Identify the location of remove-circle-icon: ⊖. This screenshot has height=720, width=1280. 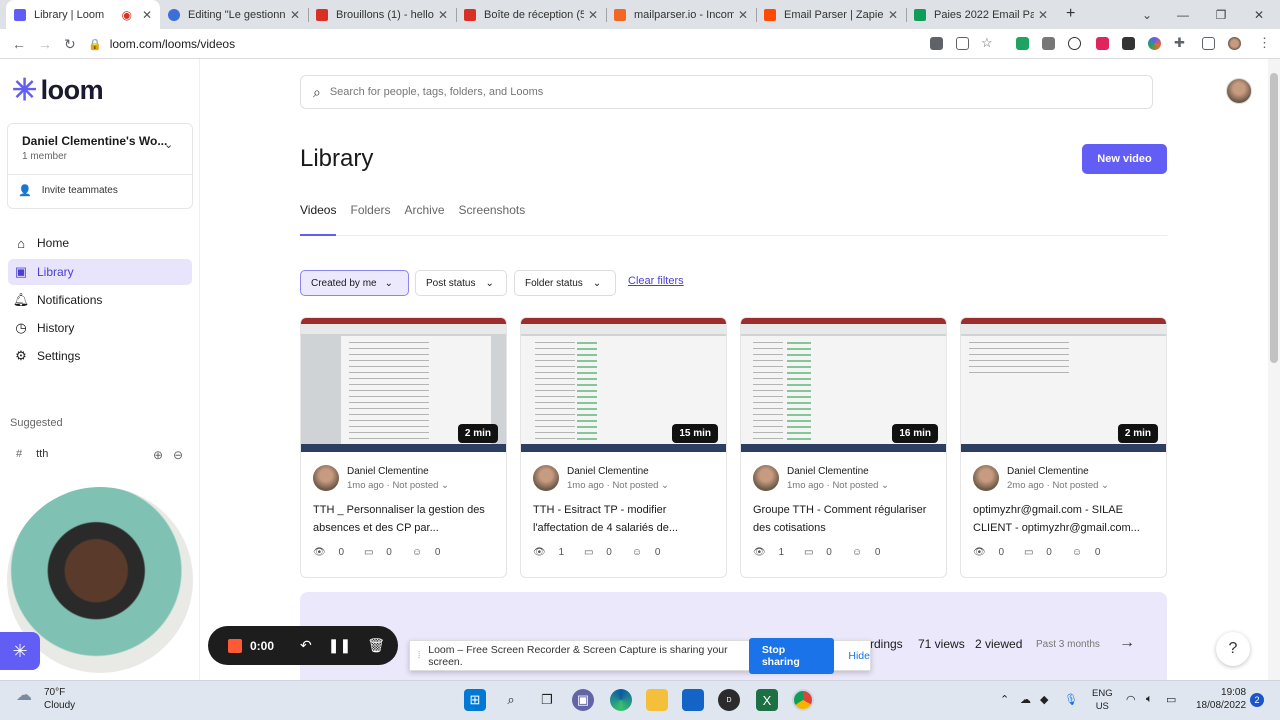
(178, 455).